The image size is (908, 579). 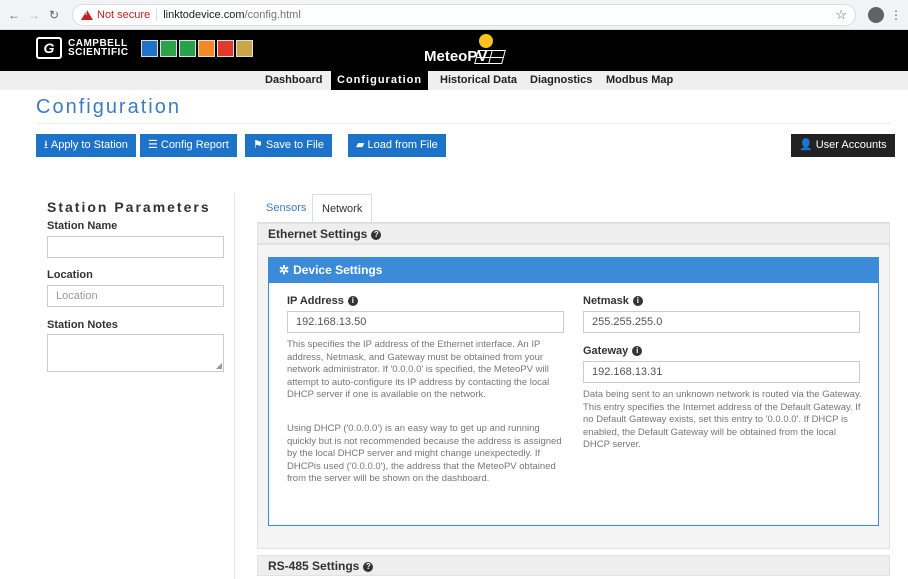 What do you see at coordinates (82, 325) in the screenshot?
I see `station-notes-label: Station Notes` at bounding box center [82, 325].